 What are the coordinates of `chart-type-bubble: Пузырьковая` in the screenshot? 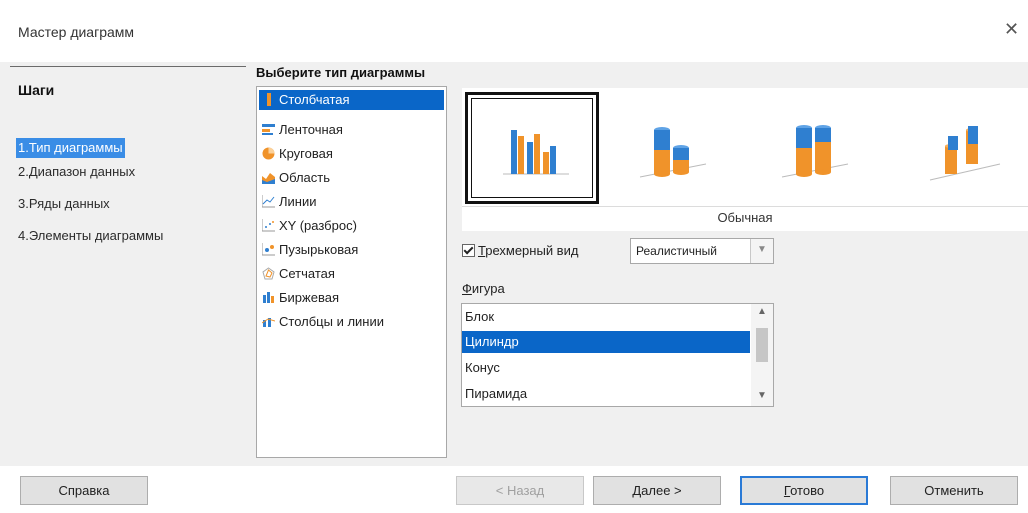 It's located at (351, 250).